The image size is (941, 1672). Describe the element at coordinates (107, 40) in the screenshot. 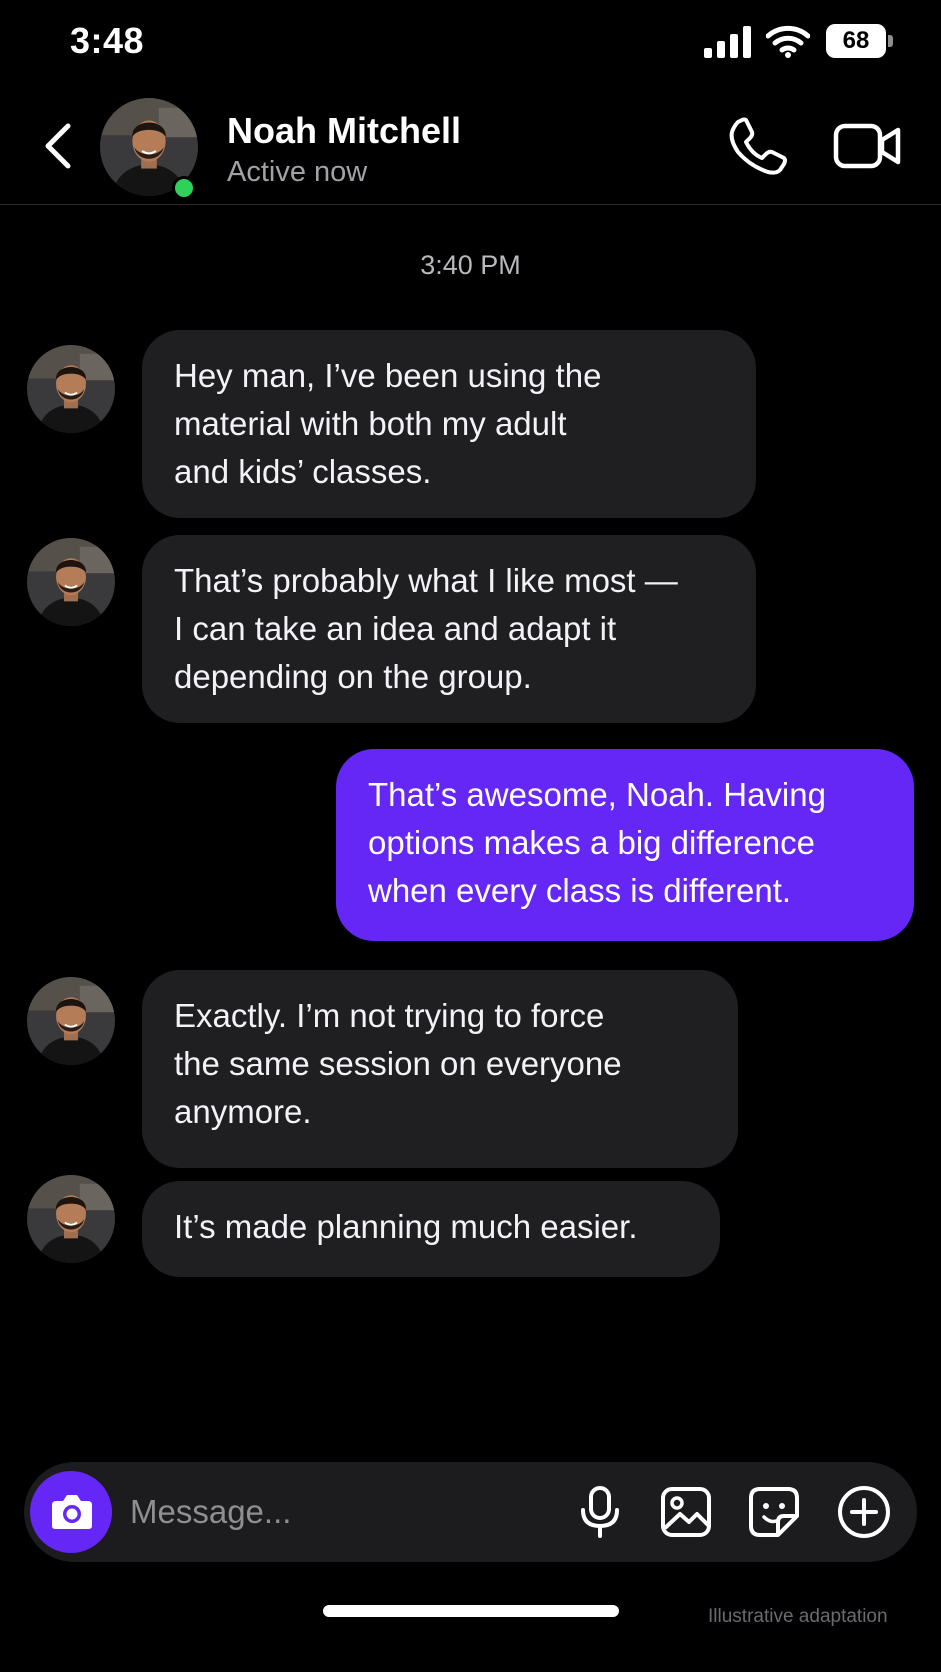

I see `status-time: 3:48` at that location.